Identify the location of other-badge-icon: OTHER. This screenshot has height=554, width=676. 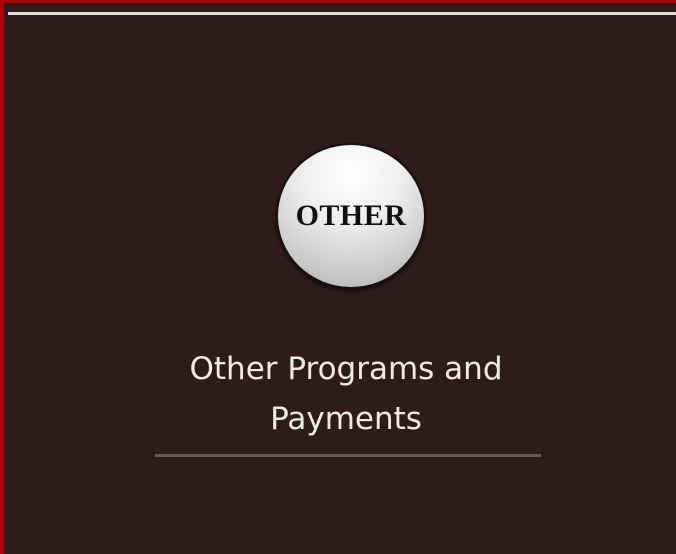
(351, 216).